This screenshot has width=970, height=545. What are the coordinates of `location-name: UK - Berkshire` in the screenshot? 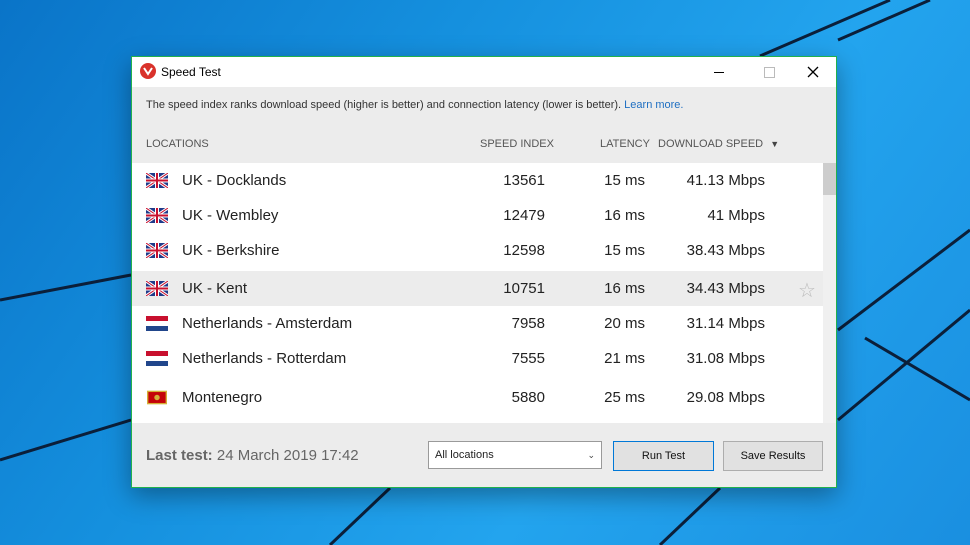 It's located at (231, 250).